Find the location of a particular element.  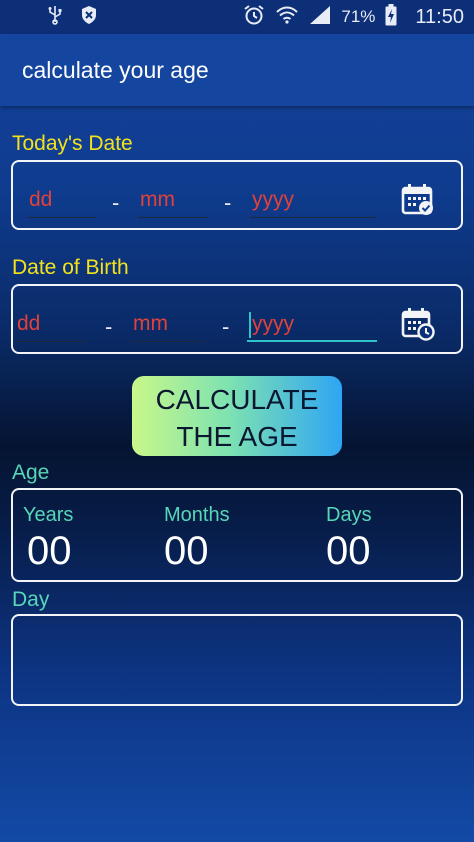

battery-charging-icon is located at coordinates (391, 17).